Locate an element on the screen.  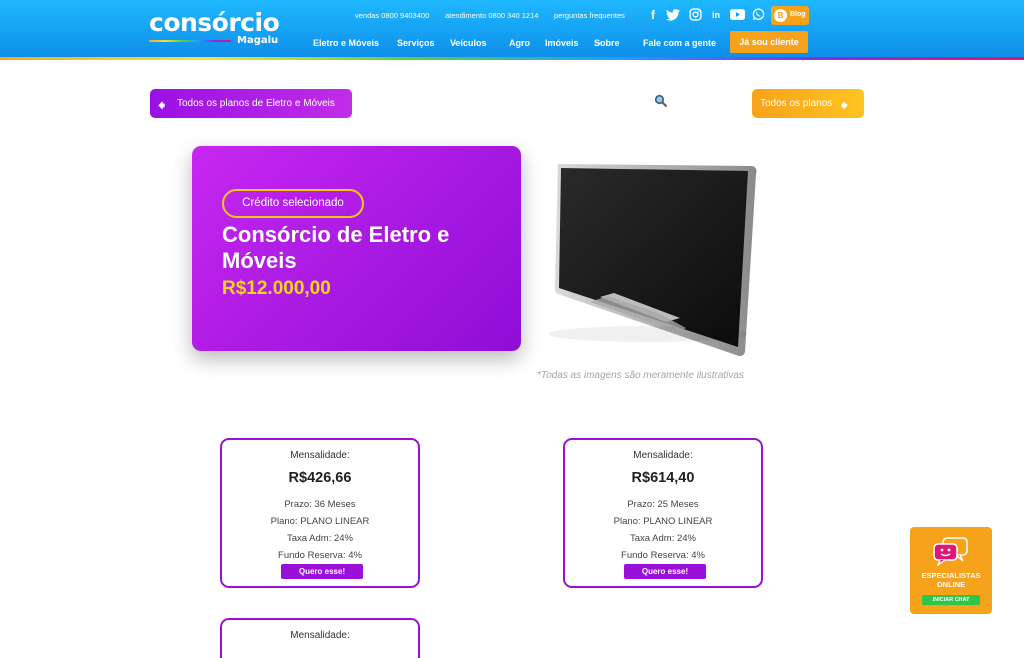
search-icon is located at coordinates (661, 101).